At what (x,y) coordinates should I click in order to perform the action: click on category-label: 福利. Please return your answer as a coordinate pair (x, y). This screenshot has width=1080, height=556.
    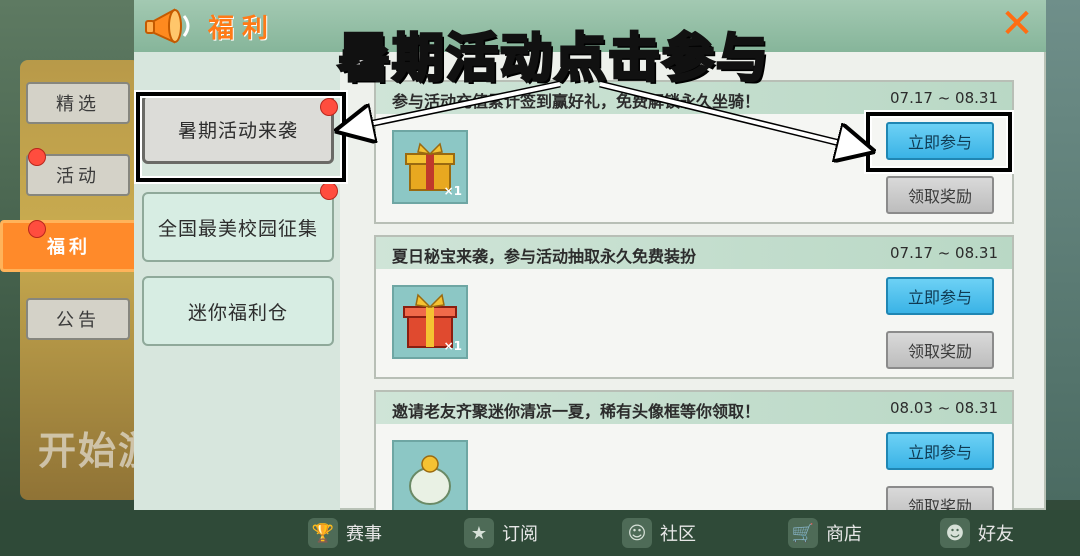
    Looking at the image, I should click on (69, 247).